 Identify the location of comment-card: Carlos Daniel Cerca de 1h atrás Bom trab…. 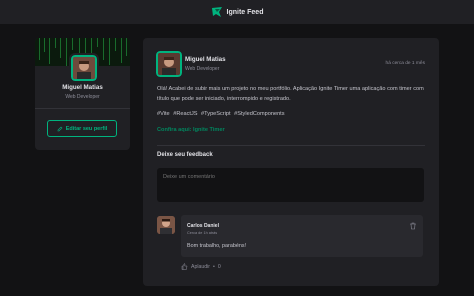
(302, 236).